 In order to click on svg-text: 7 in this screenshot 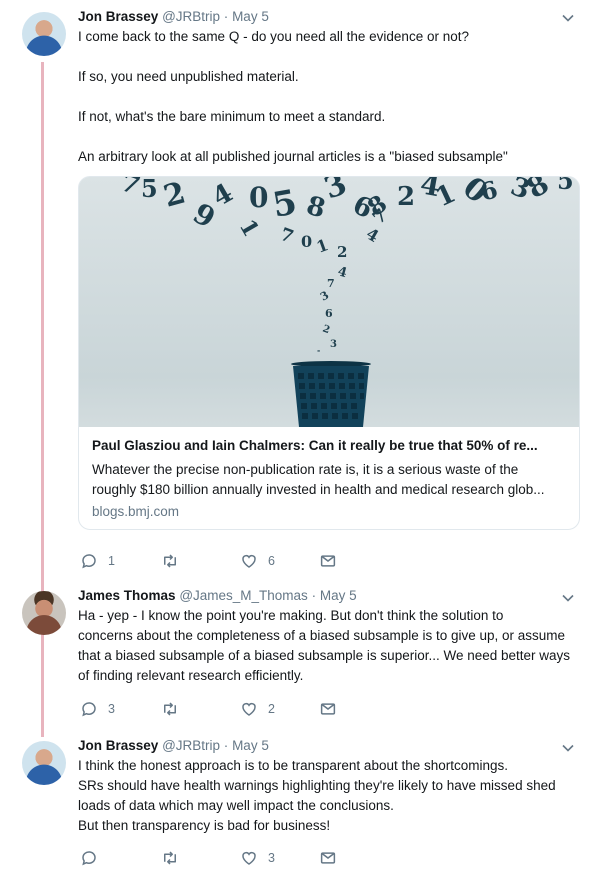, I will do `click(331, 283)`.